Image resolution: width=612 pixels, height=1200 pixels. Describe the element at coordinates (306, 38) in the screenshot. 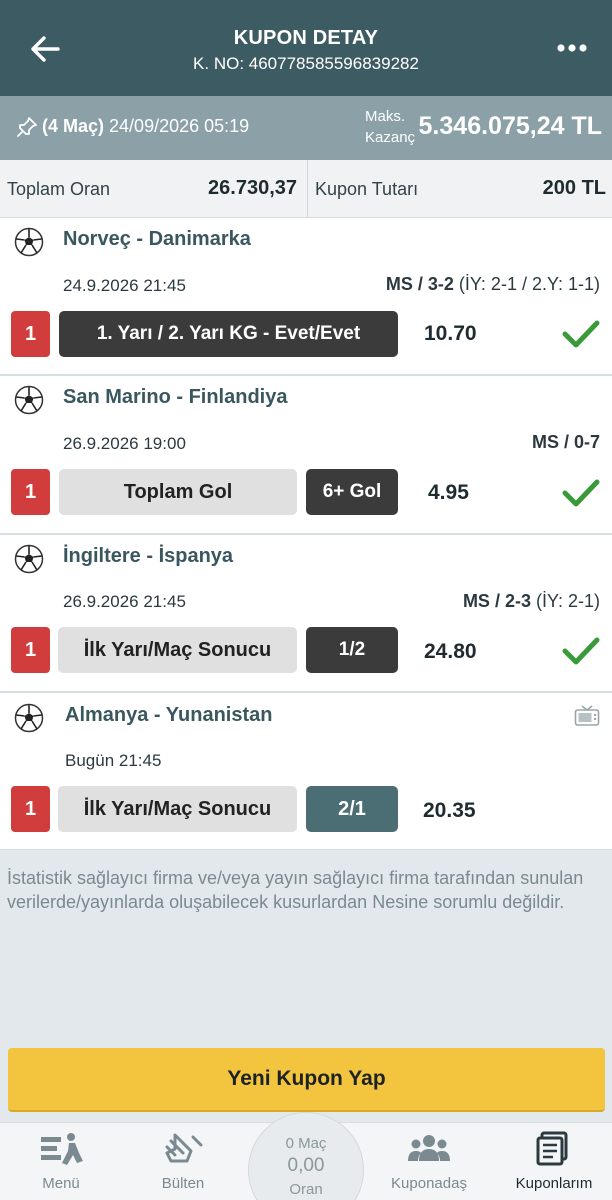

I see `page-title: KUPON DETAY` at that location.